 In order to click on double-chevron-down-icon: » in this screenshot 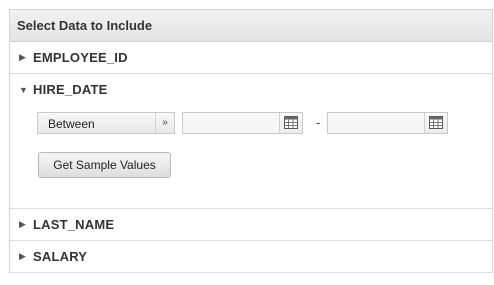, I will do `click(164, 123)`.